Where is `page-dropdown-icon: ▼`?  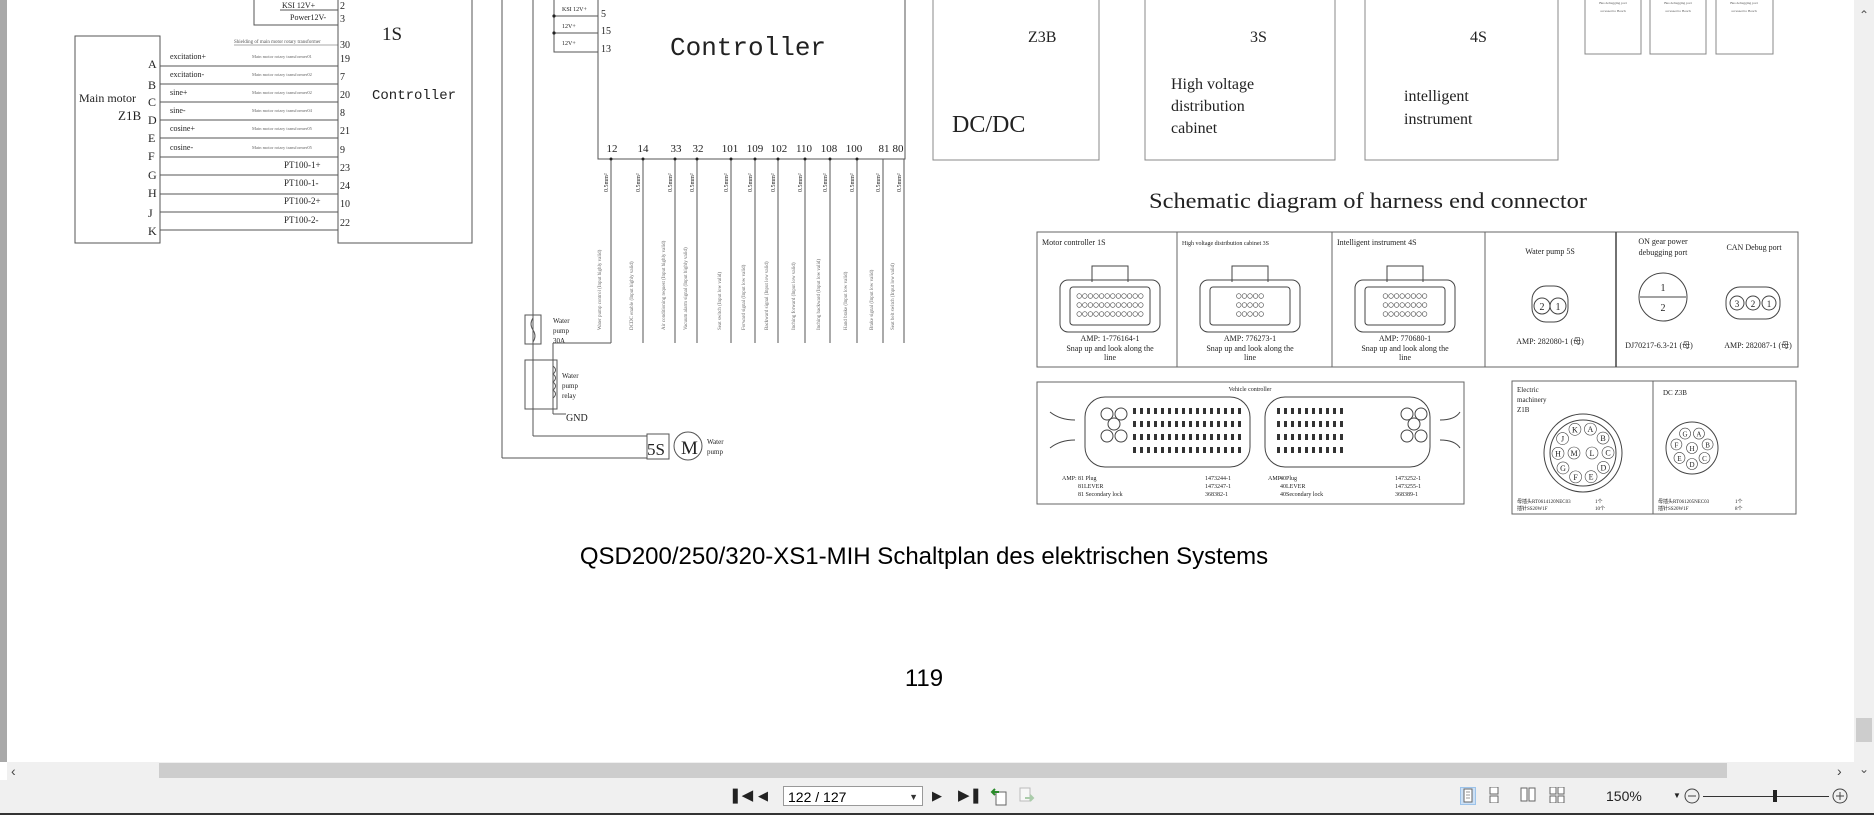 page-dropdown-icon: ▼ is located at coordinates (913, 797).